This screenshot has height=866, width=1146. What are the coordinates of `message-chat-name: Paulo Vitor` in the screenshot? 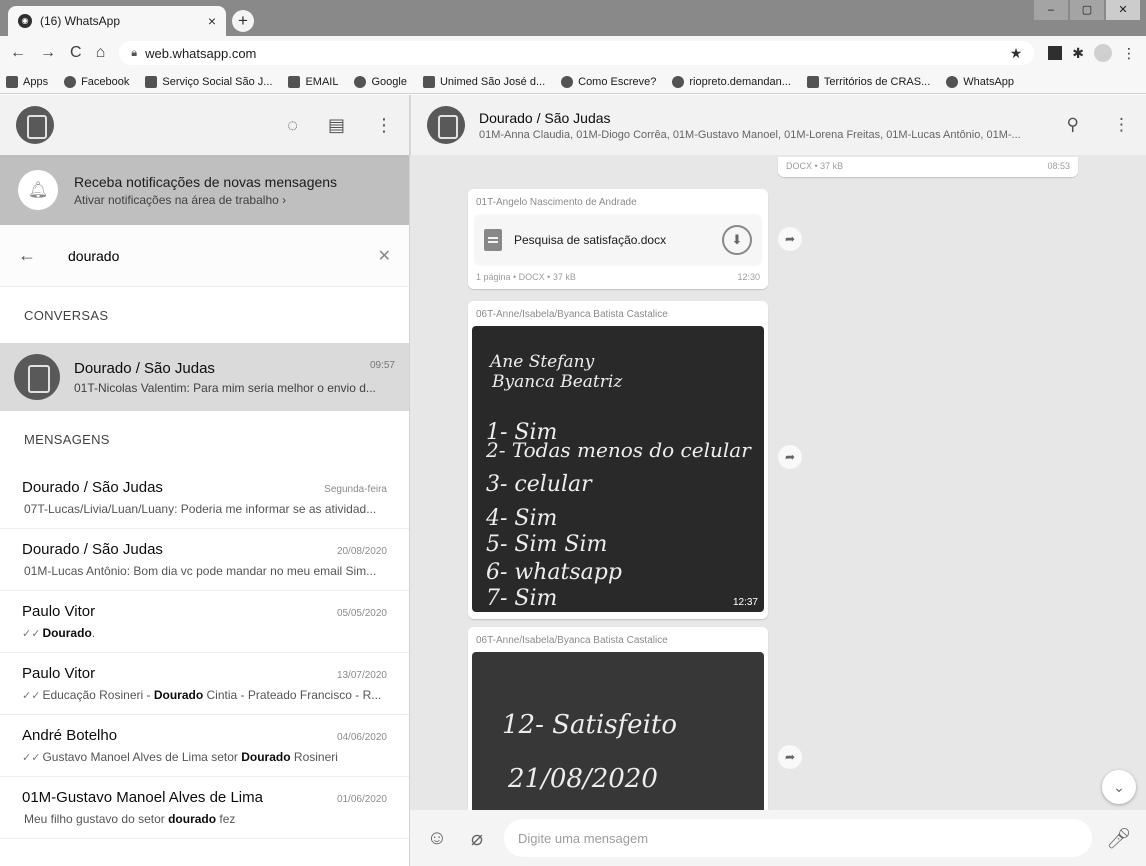 It's located at (59, 611).